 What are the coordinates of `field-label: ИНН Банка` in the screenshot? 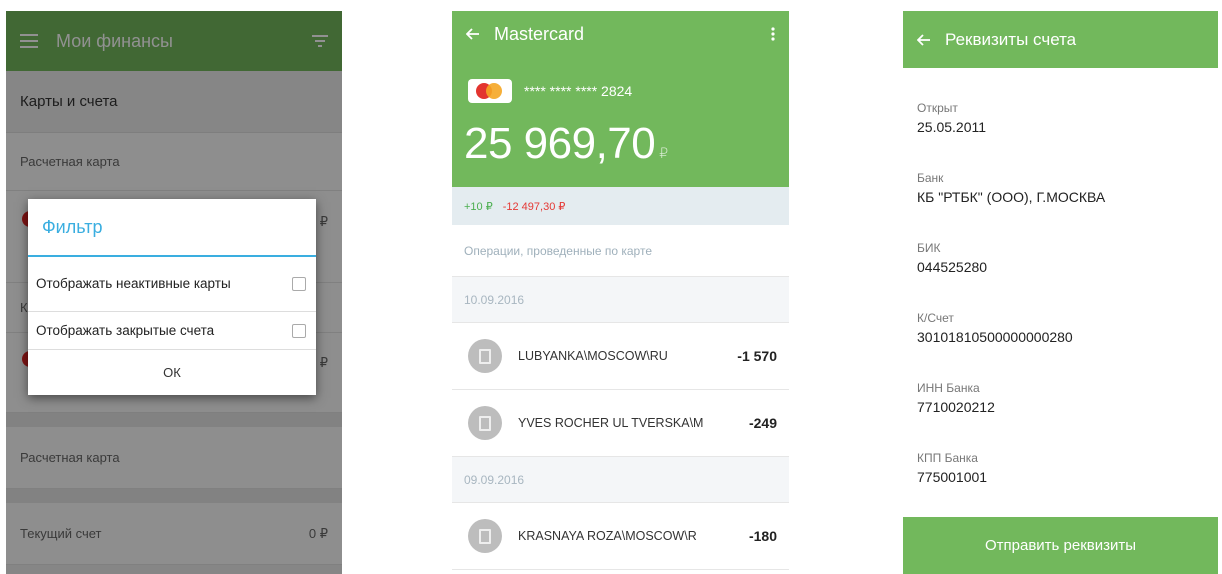 It's located at (948, 388).